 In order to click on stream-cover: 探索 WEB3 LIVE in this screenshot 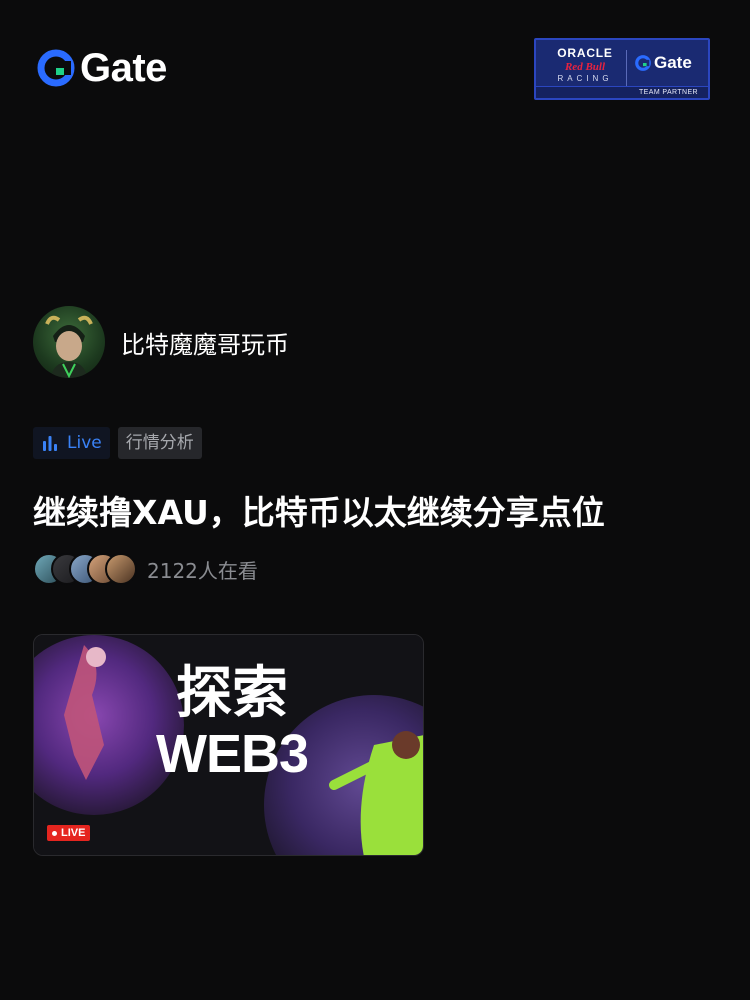, I will do `click(228, 745)`.